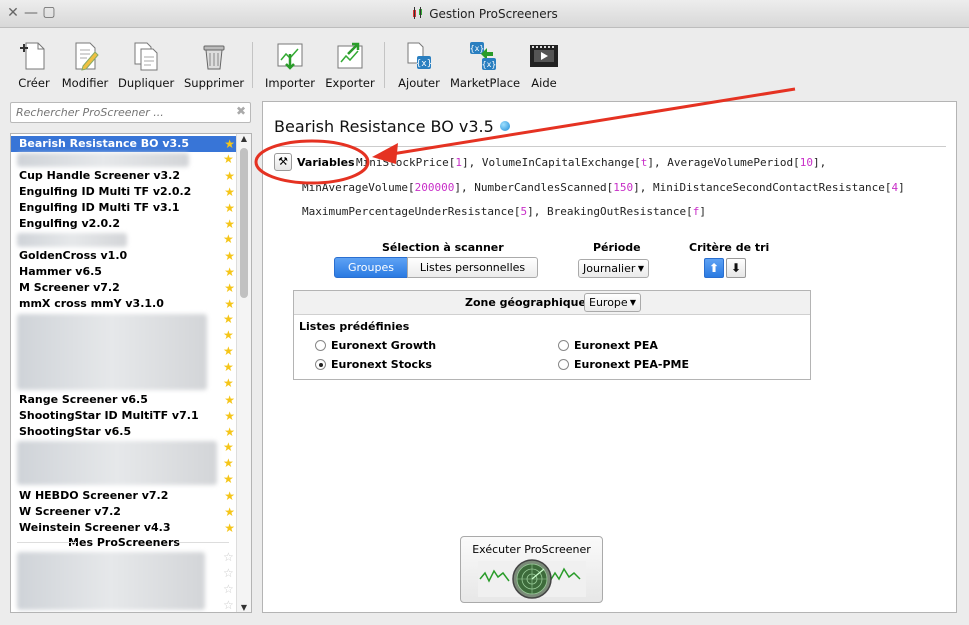 Image resolution: width=969 pixels, height=625 pixels. What do you see at coordinates (894, 187) in the screenshot?
I see `variable-value: 4` at bounding box center [894, 187].